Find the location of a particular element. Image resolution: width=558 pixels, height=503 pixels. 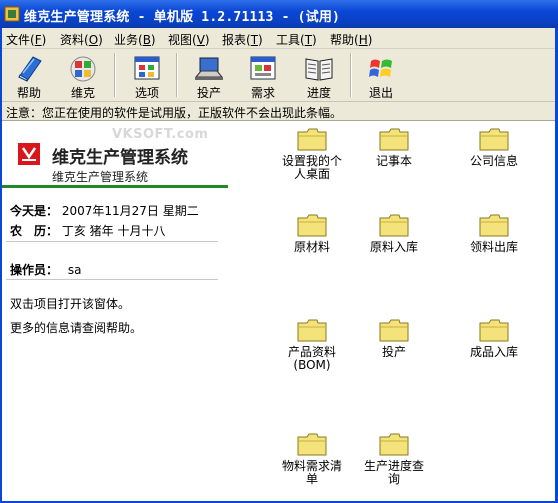

hint-text: 双击项目打开该窗体。 is located at coordinates (70, 304).